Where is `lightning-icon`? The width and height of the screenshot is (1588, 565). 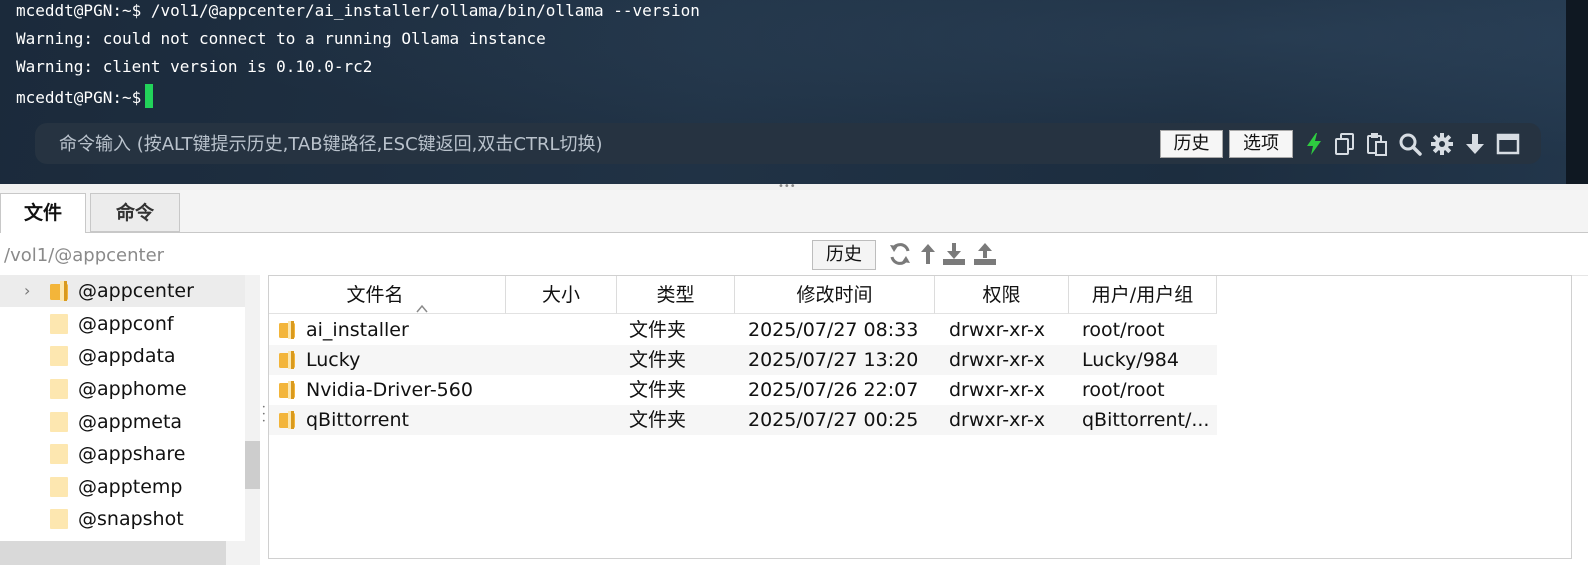
lightning-icon is located at coordinates (1314, 144).